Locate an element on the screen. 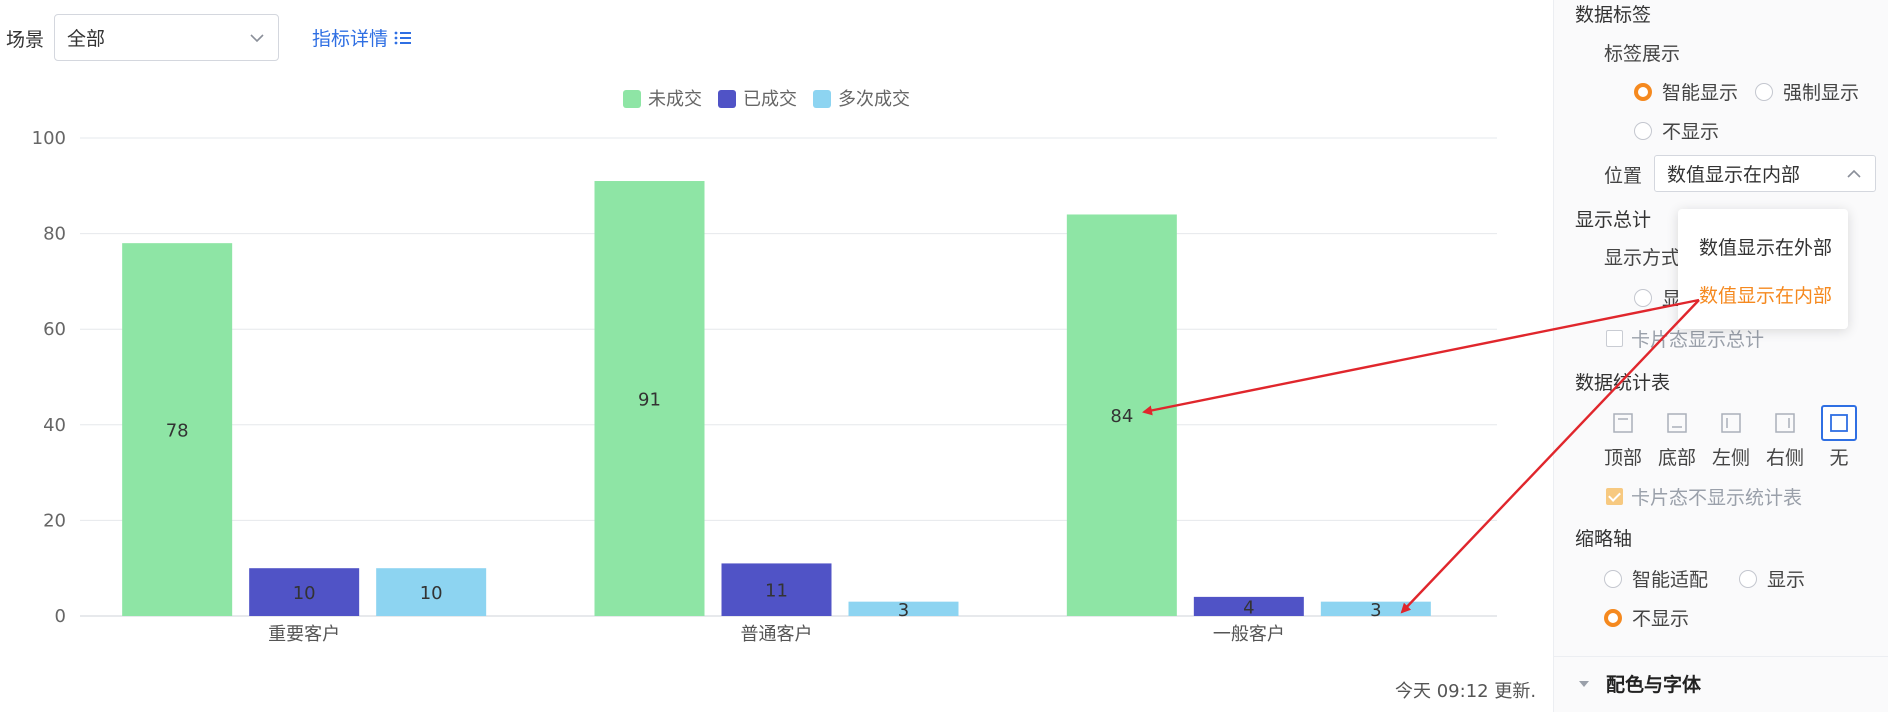 The image size is (1888, 712). scene-select-value: 全部 is located at coordinates (86, 39).